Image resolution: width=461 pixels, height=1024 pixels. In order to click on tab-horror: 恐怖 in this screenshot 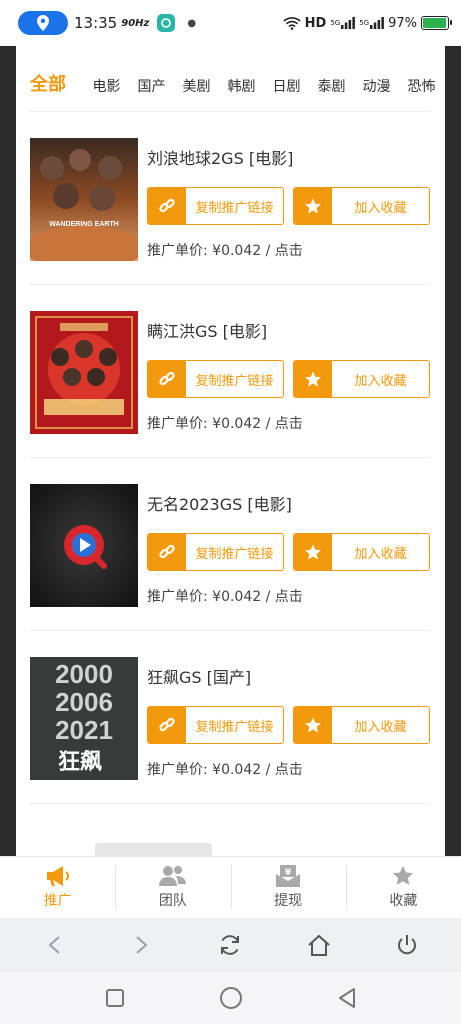, I will do `click(421, 86)`.